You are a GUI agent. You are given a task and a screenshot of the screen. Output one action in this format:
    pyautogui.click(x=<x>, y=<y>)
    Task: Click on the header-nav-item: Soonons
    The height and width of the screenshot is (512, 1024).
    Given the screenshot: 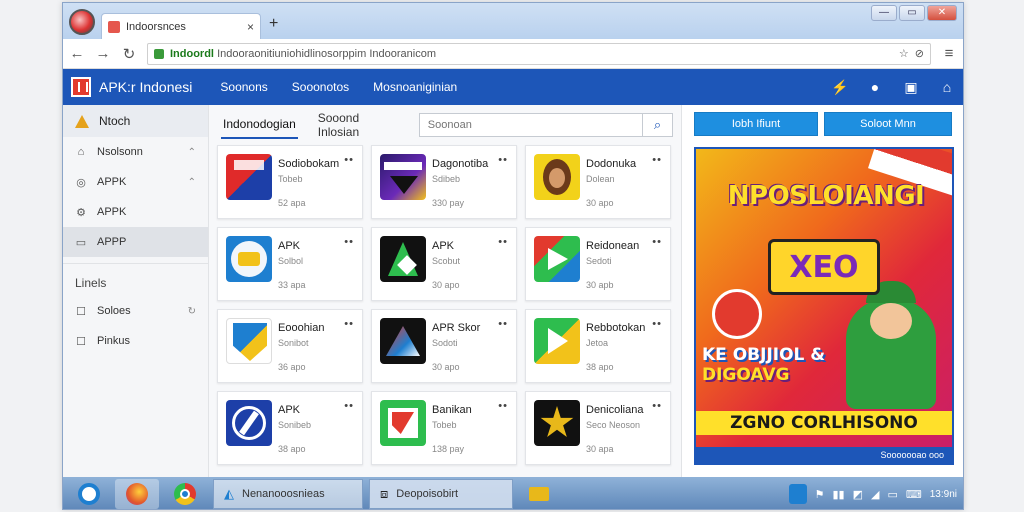 What is the action you would take?
    pyautogui.click(x=243, y=87)
    